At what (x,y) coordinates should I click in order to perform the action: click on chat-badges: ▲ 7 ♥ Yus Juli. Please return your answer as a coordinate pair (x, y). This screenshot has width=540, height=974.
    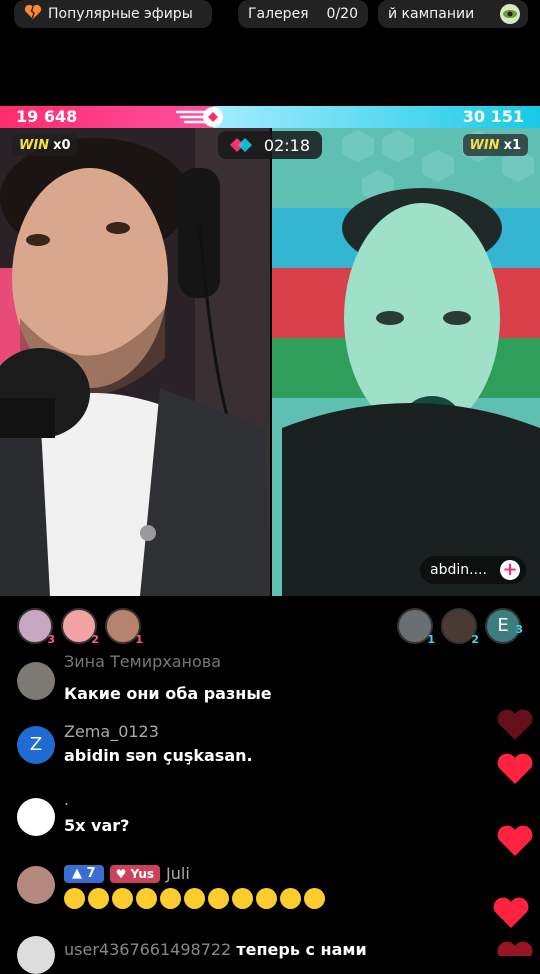
    Looking at the image, I should click on (127, 873).